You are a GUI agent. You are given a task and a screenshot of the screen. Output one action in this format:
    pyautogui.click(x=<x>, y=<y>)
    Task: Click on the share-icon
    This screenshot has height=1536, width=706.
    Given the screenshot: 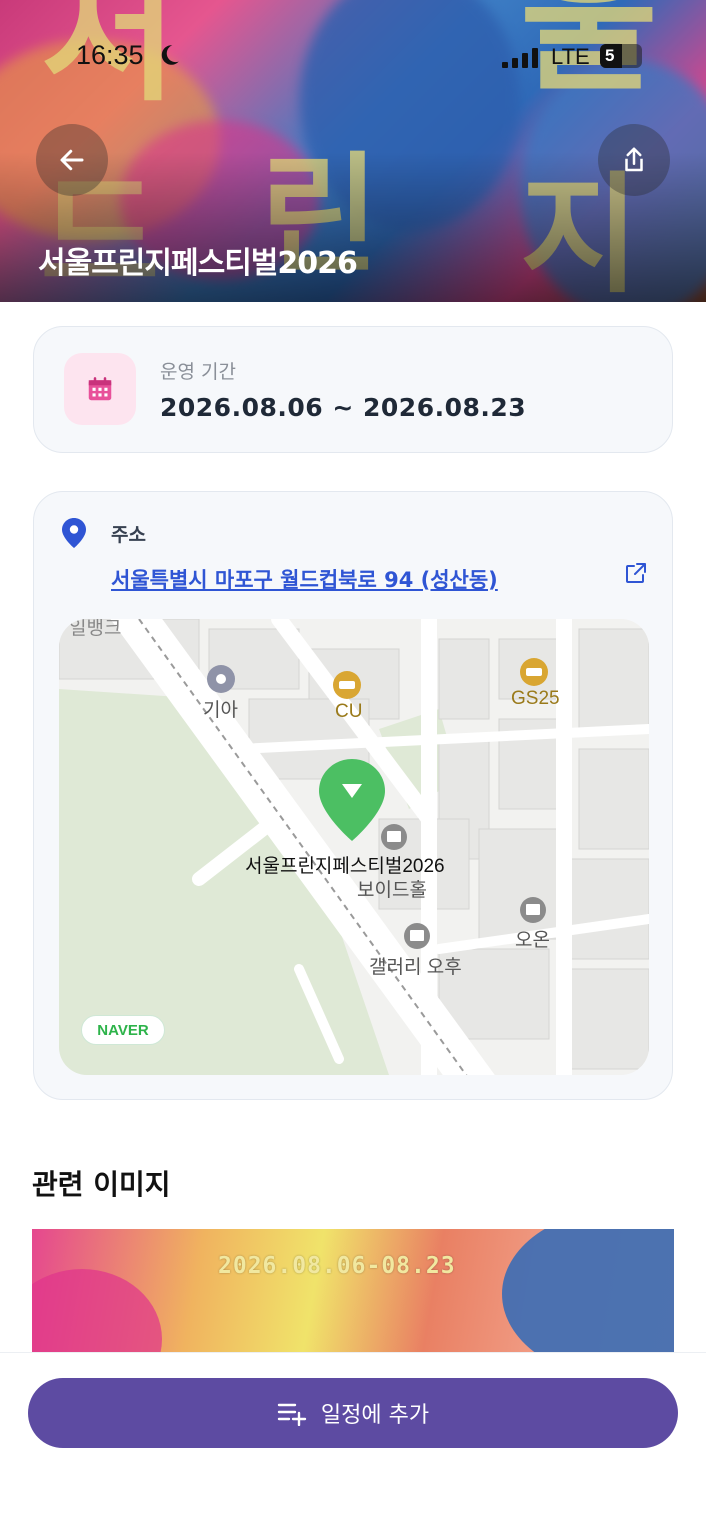 What is the action you would take?
    pyautogui.click(x=634, y=159)
    